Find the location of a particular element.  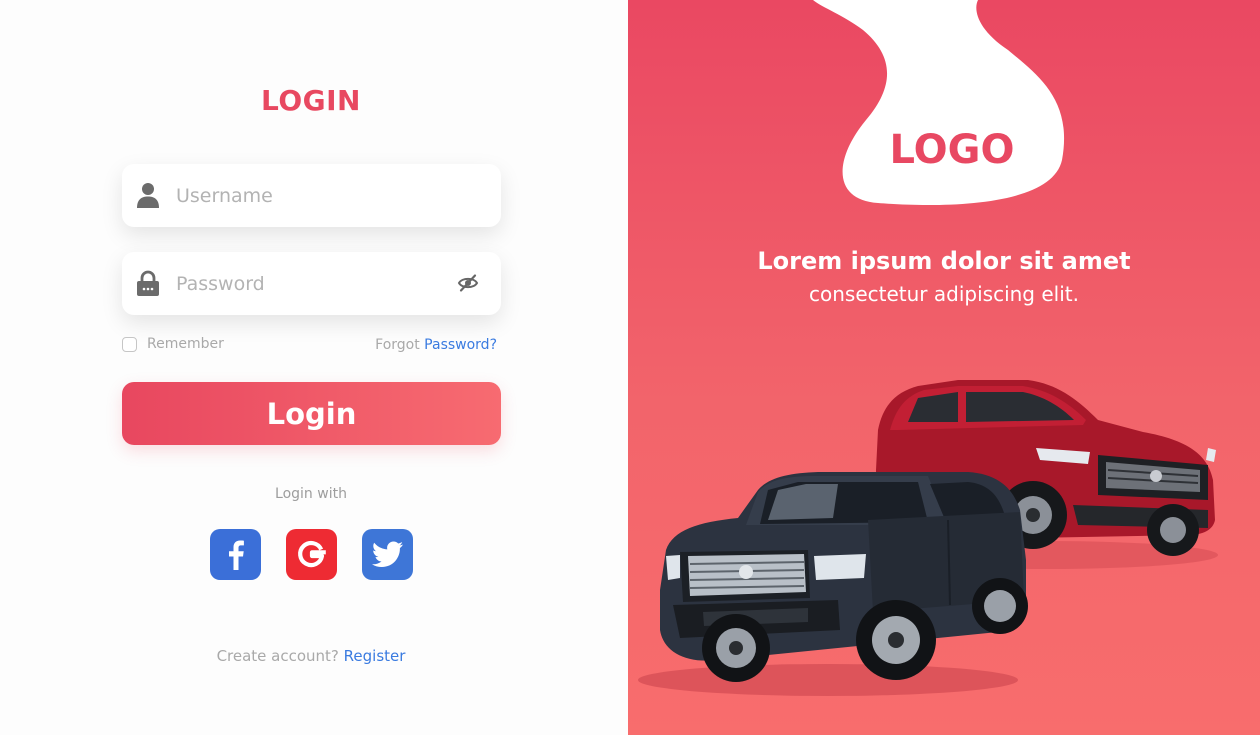

forgot-password-link: Password? is located at coordinates (460, 345).